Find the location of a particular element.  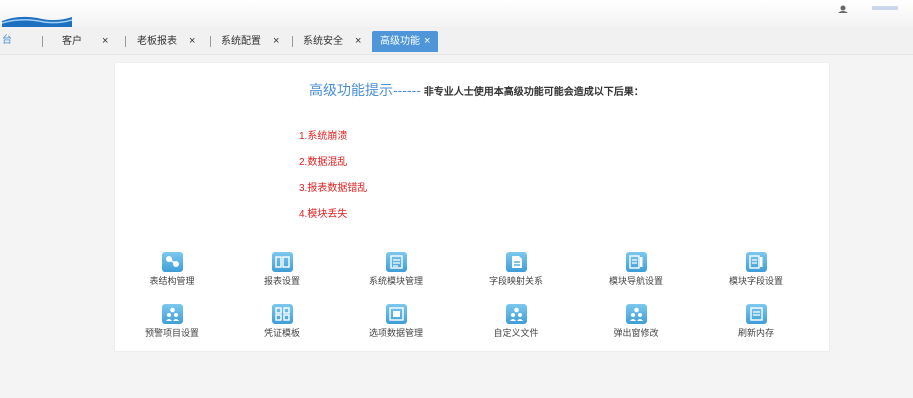

popup-edit-button: 弹出窗修改 is located at coordinates (636, 321).